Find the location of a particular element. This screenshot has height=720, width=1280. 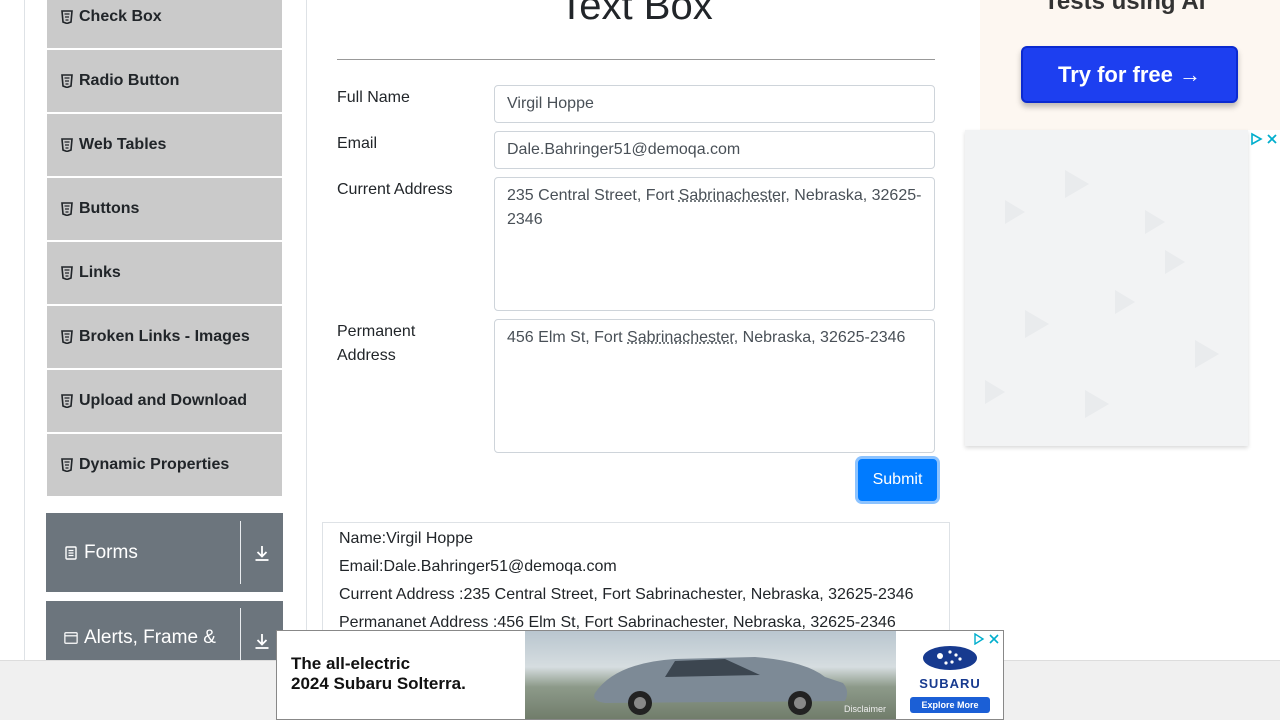

document-icon is located at coordinates (71, 552).